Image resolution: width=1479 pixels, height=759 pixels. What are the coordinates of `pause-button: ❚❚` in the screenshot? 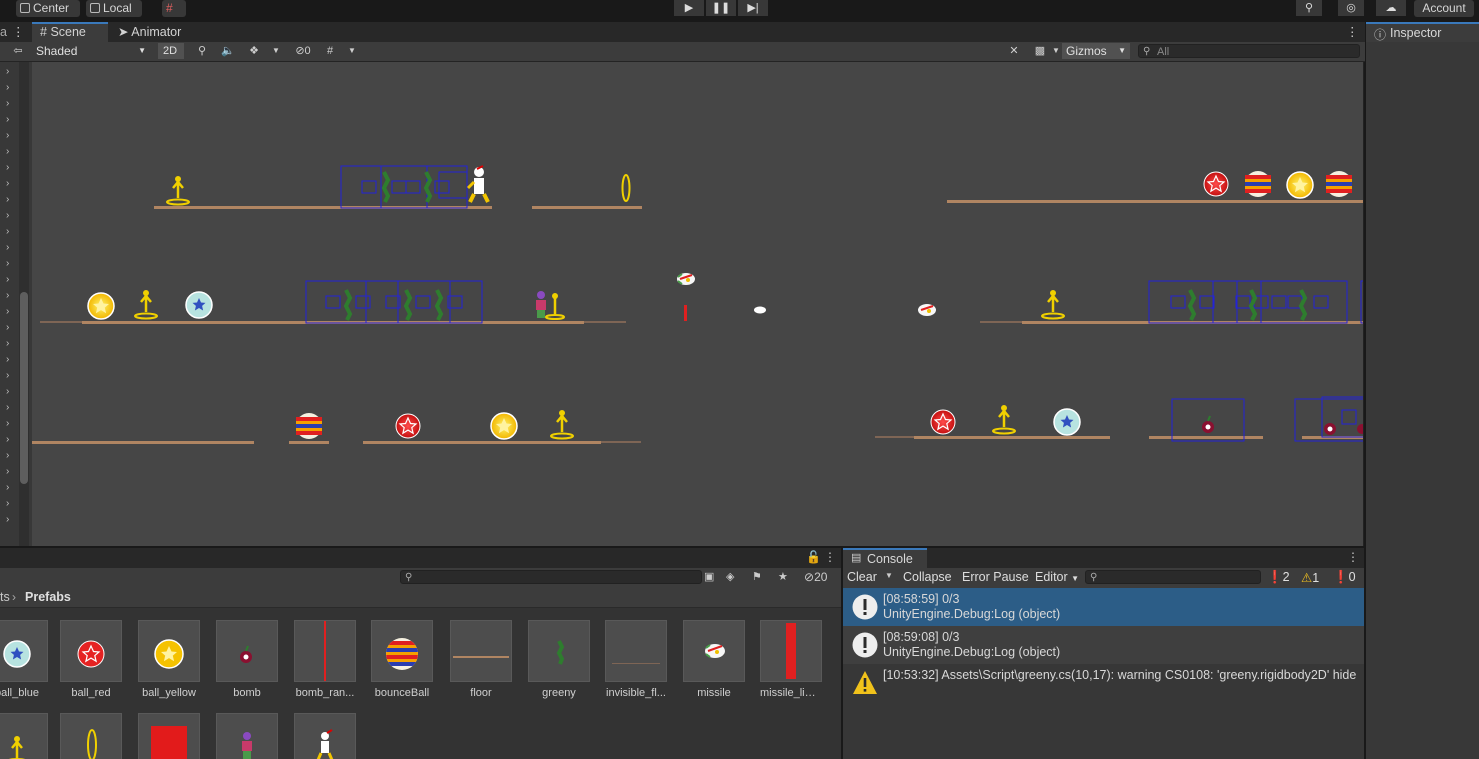 It's located at (721, 8).